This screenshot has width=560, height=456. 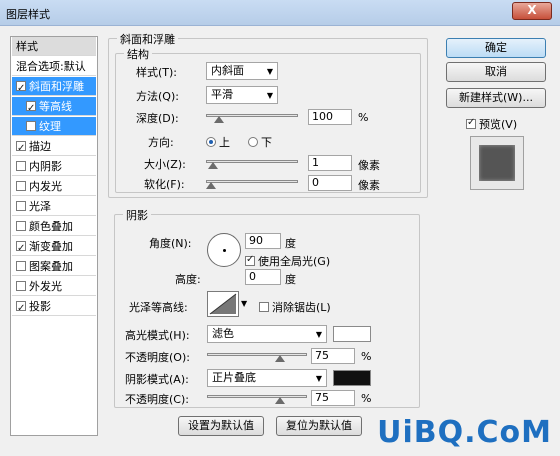 I want to click on preview-swatch, so click(x=497, y=163).